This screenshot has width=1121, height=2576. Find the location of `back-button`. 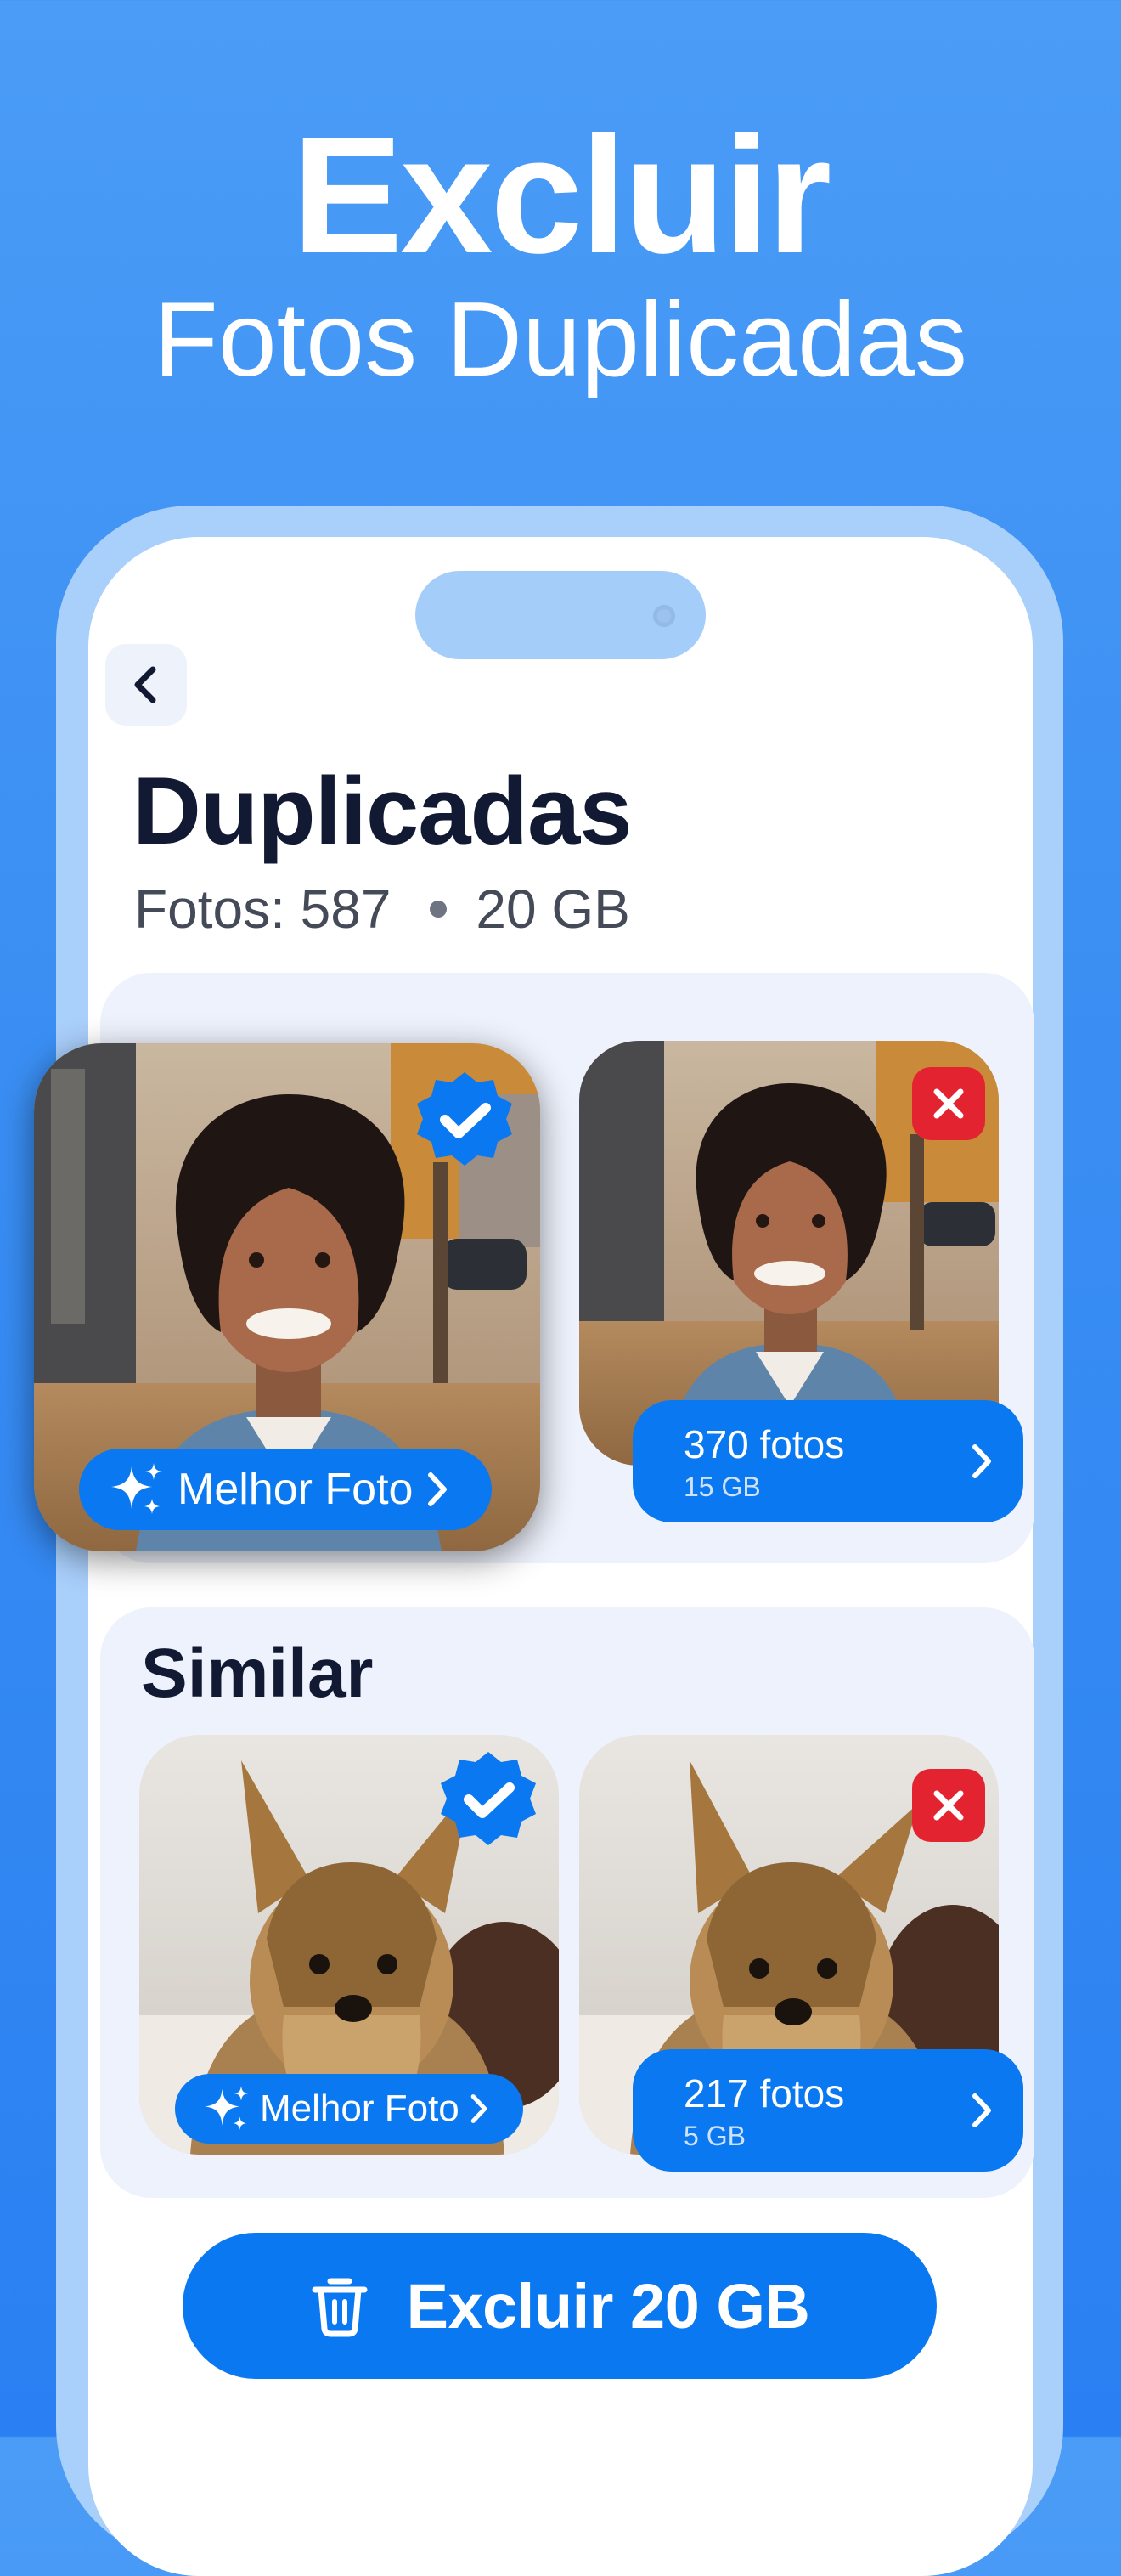

back-button is located at coordinates (146, 685).